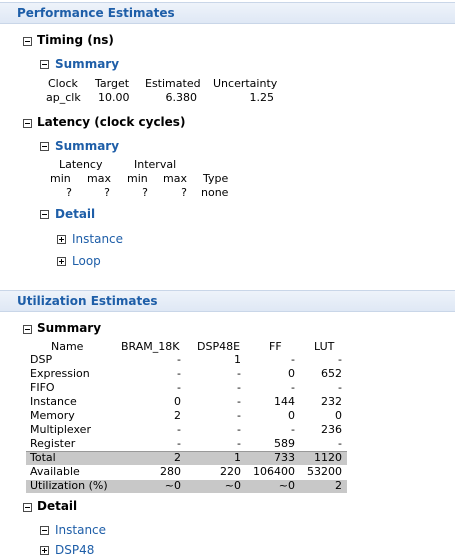 The height and width of the screenshot is (557, 455). I want to click on util-cell-bram: 0, so click(177, 401).